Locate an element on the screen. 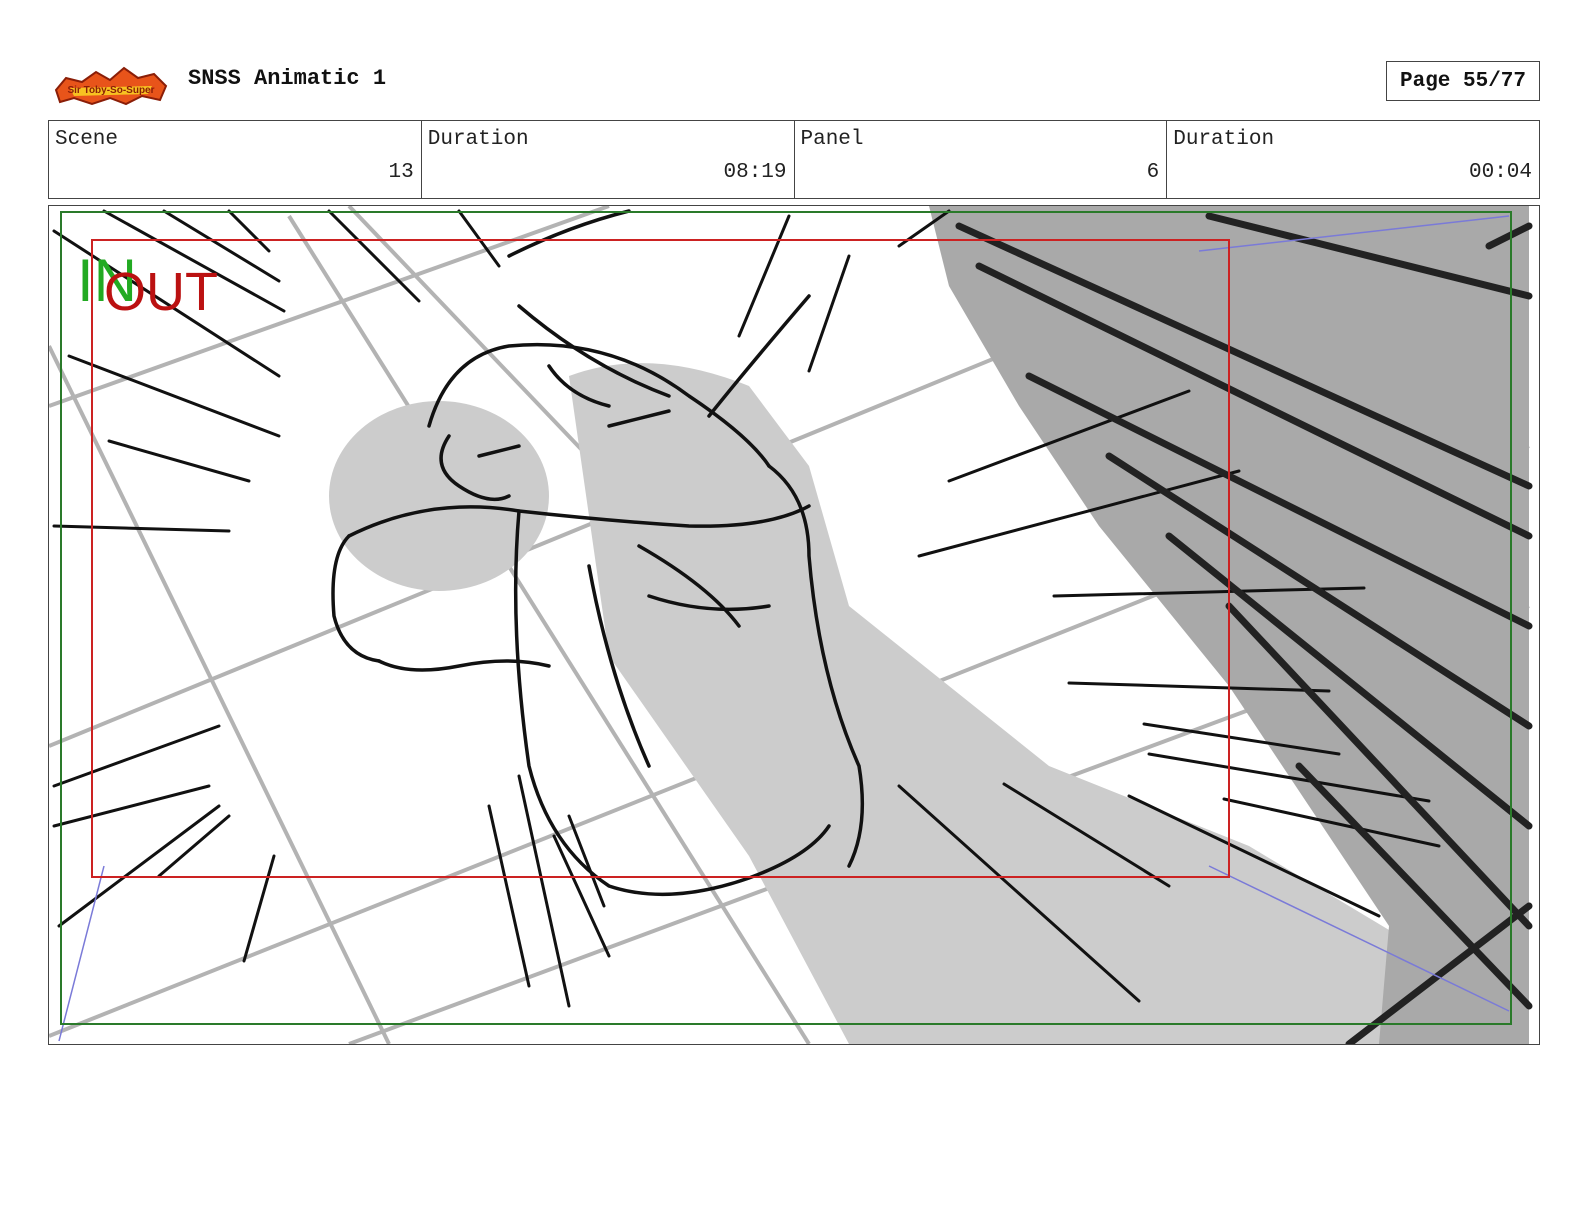 This screenshot has height=1224, width=1584. project-title: SNSS Animatic 1 is located at coordinates (287, 78).